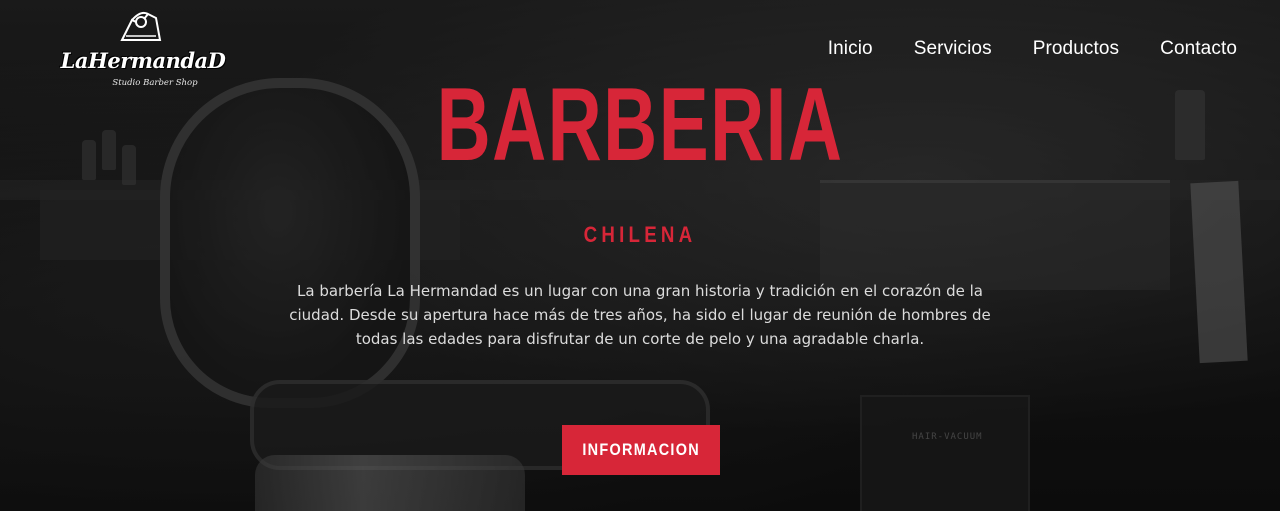 The height and width of the screenshot is (511, 1280). What do you see at coordinates (1076, 49) in the screenshot?
I see `nav-item-productos: Productos` at bounding box center [1076, 49].